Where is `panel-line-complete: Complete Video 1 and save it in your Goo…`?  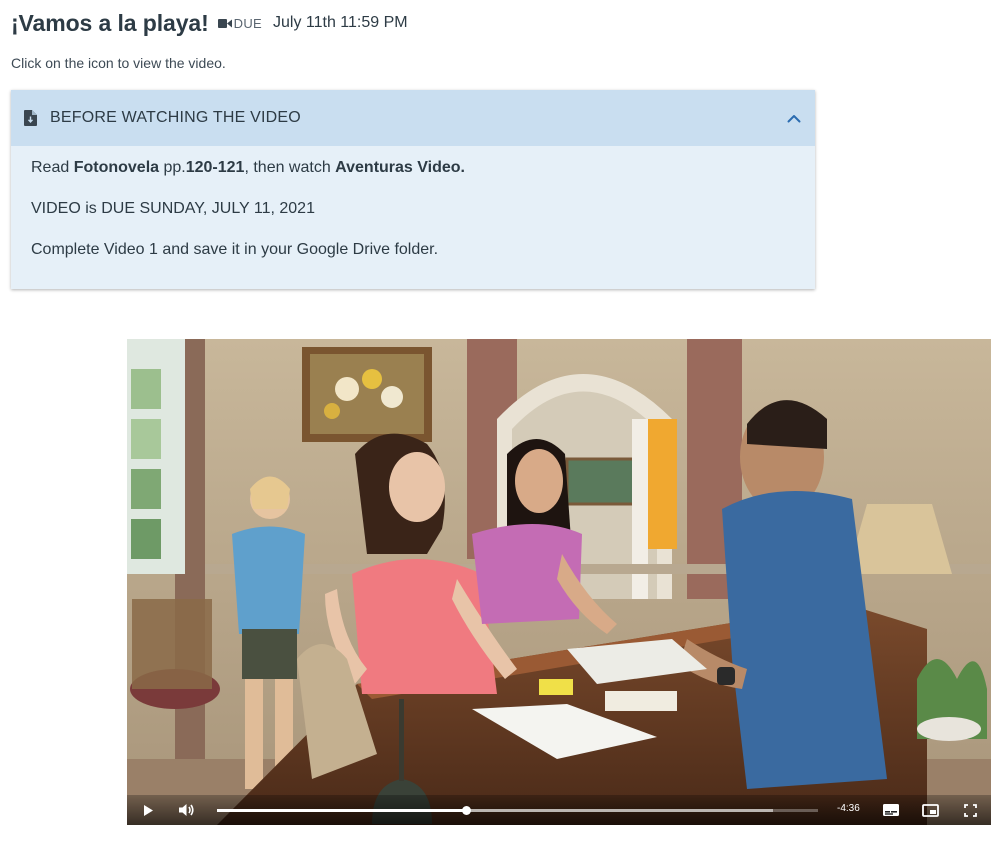
panel-line-complete: Complete Video 1 and save it in your Goo… is located at coordinates (235, 249).